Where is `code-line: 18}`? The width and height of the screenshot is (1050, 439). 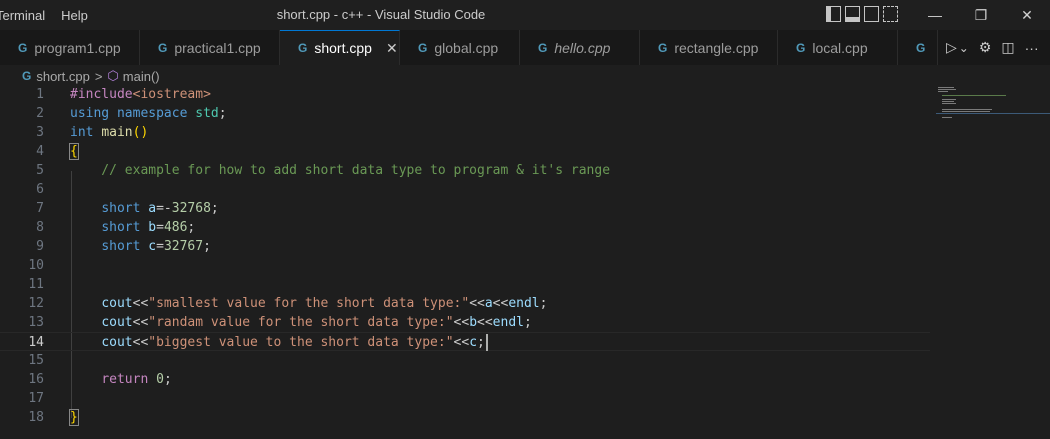
code-line: 18} is located at coordinates (465, 417).